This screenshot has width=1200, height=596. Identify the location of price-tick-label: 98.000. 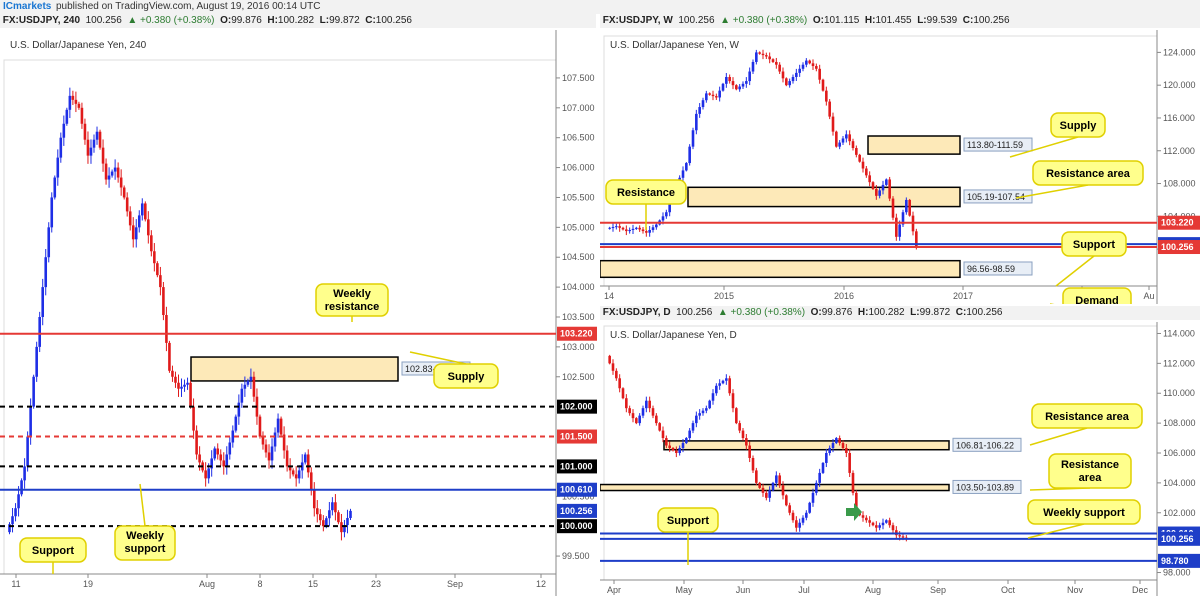
(1177, 573).